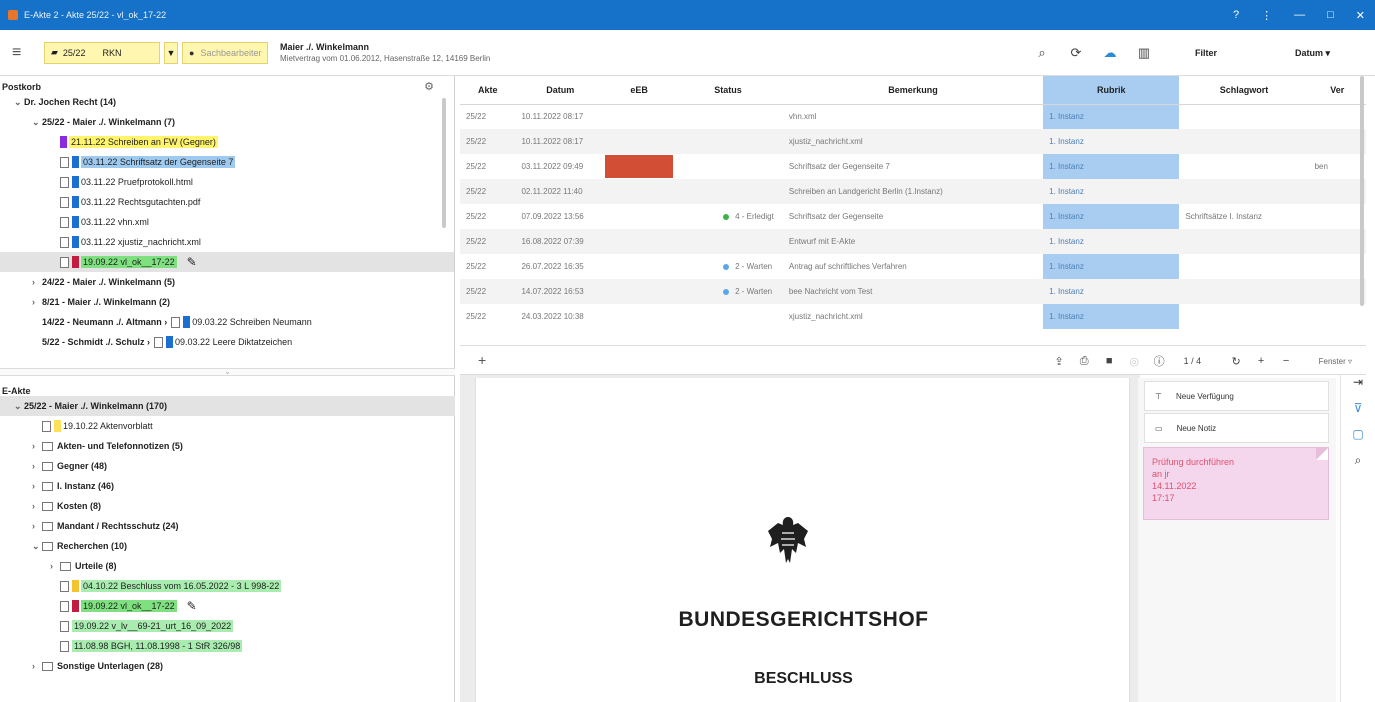  What do you see at coordinates (227, 142) in the screenshot?
I see `postkorb-tree-item: 21.11.22 Schreiben an FW (Gegner)` at bounding box center [227, 142].